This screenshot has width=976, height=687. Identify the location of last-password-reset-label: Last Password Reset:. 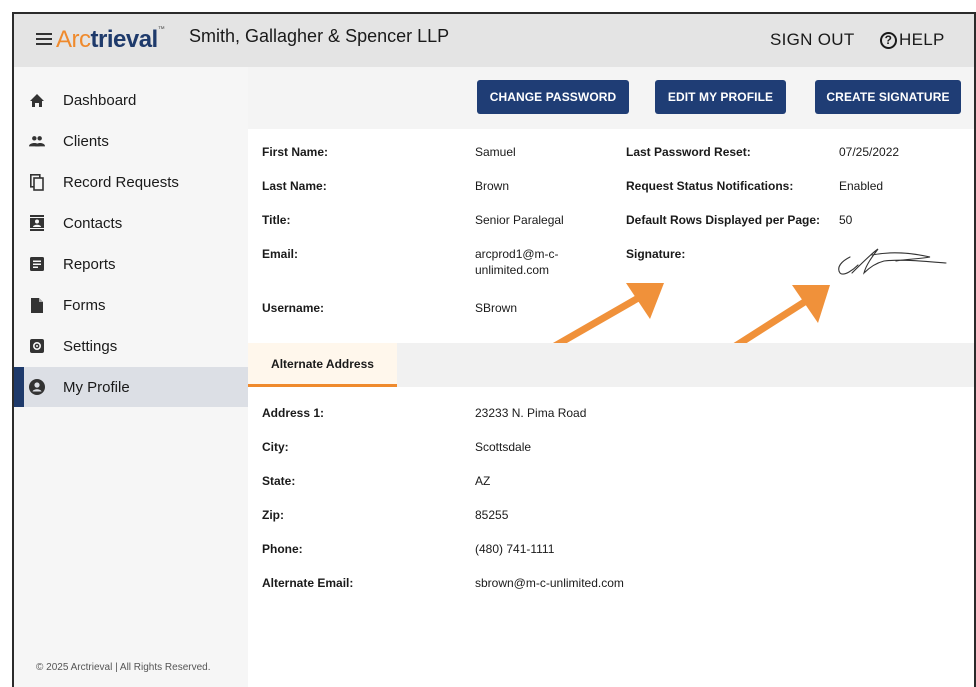
(688, 152).